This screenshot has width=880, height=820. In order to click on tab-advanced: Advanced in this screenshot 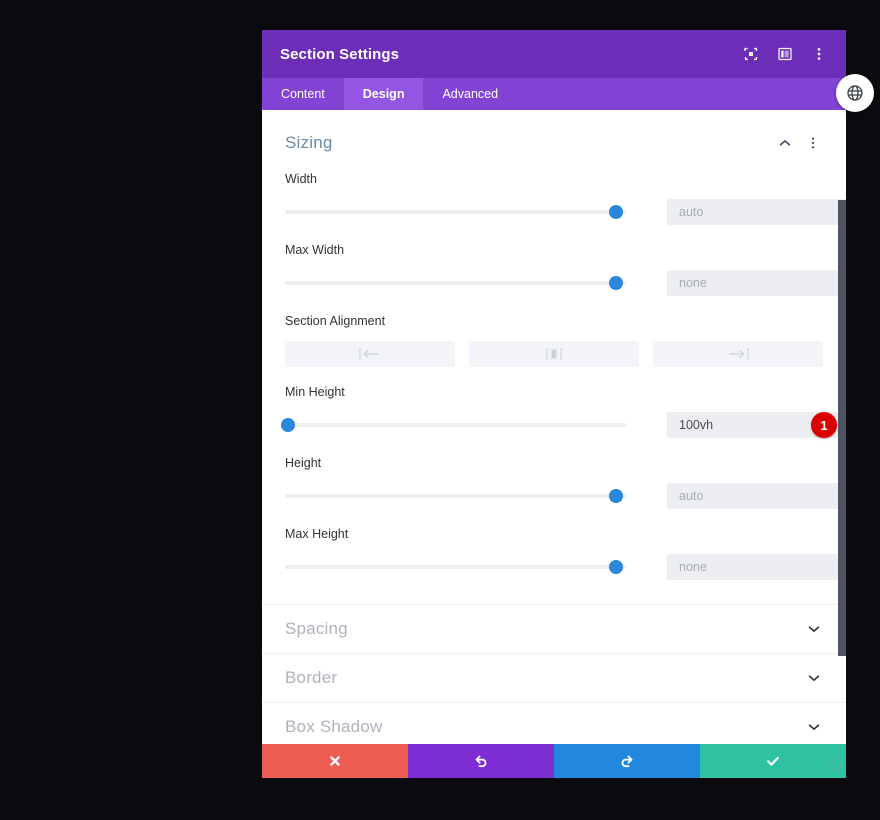, I will do `click(470, 94)`.